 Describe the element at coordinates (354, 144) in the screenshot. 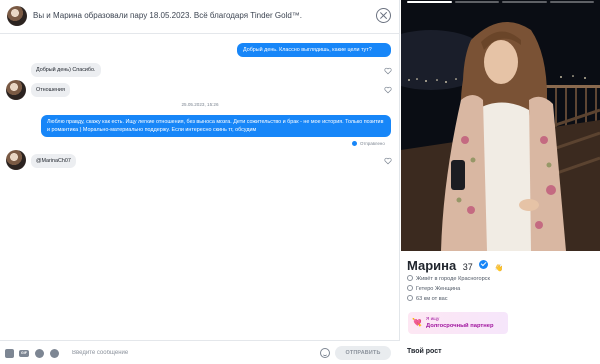

I see `sent-status-icon` at that location.